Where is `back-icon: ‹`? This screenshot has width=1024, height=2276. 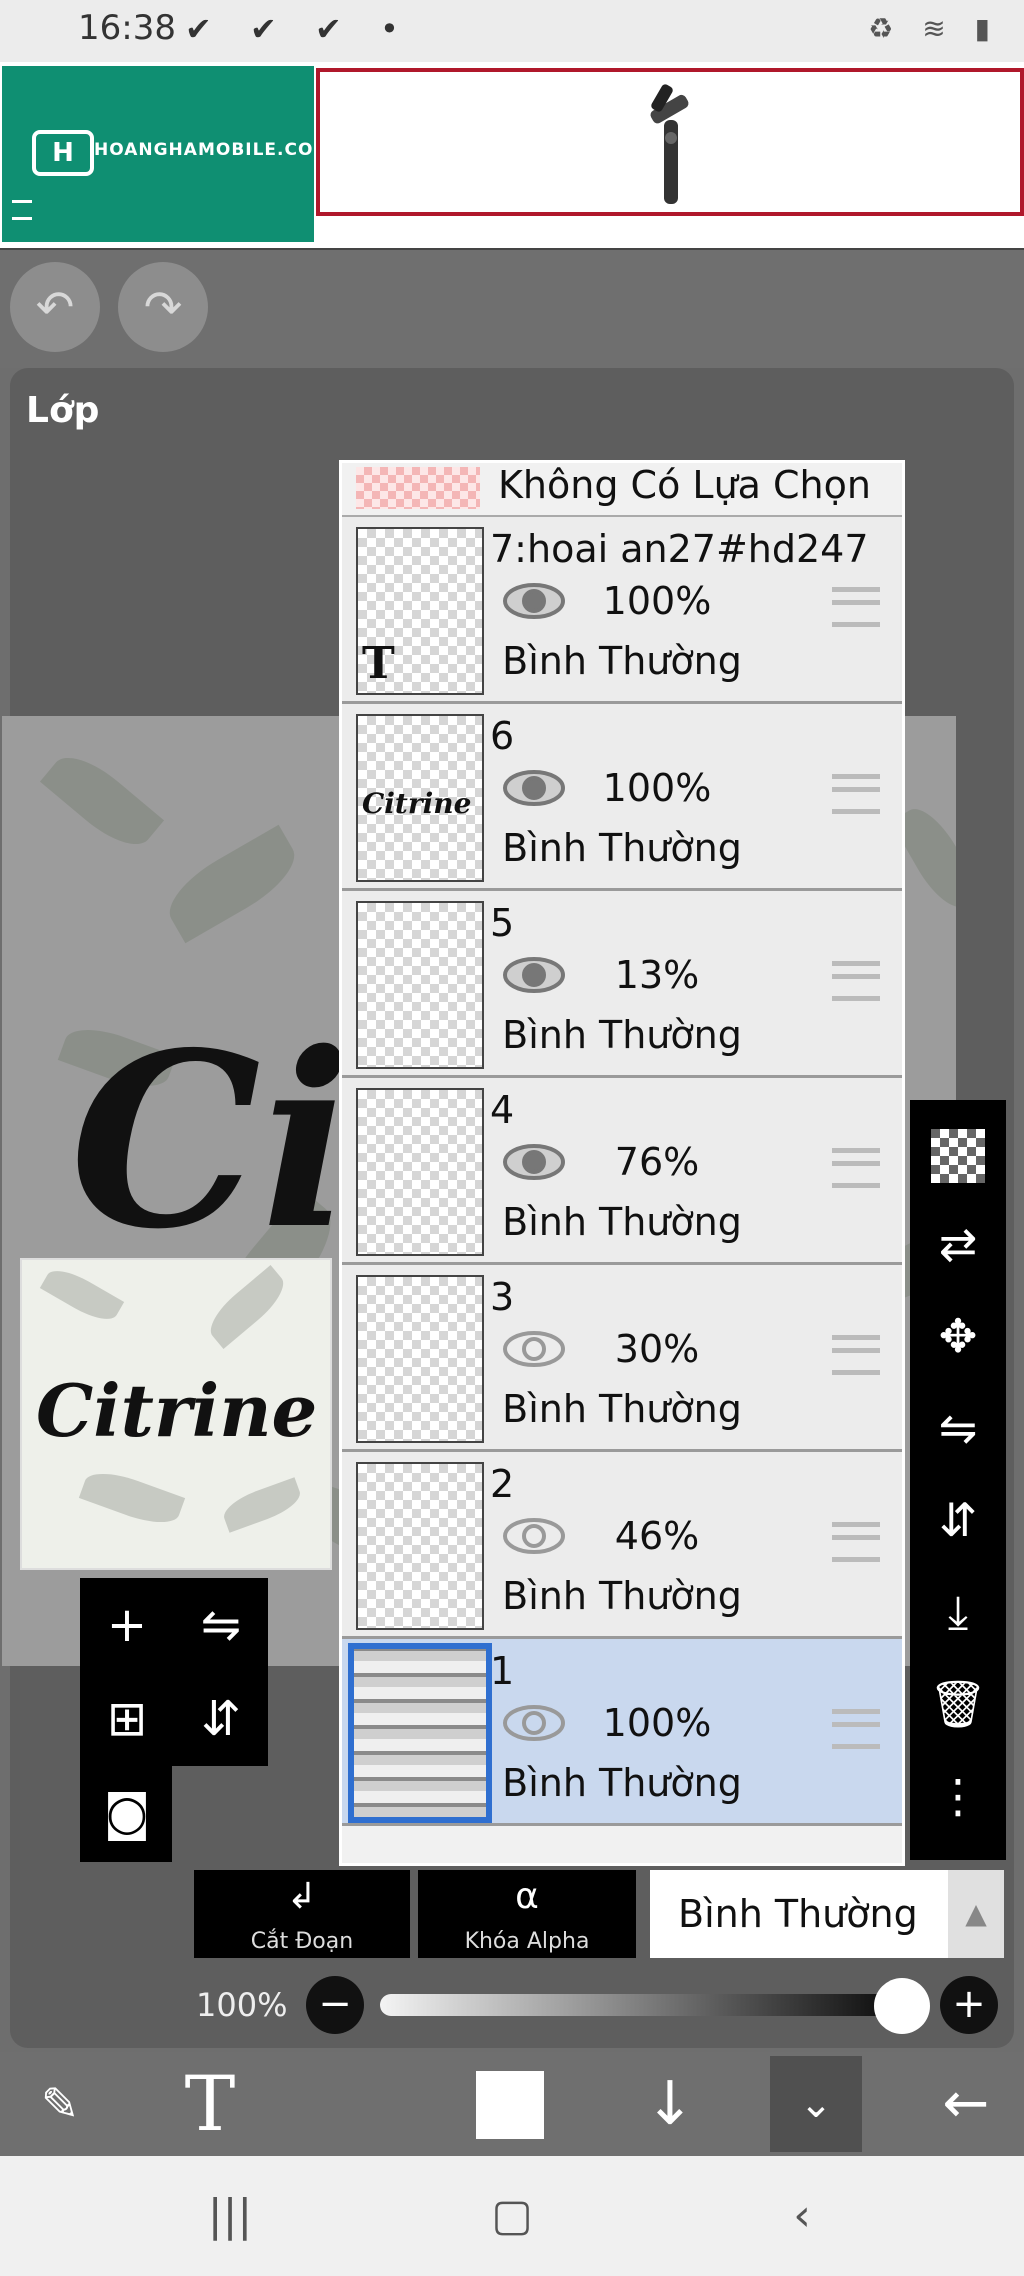
back-icon: ‹ is located at coordinates (802, 2215).